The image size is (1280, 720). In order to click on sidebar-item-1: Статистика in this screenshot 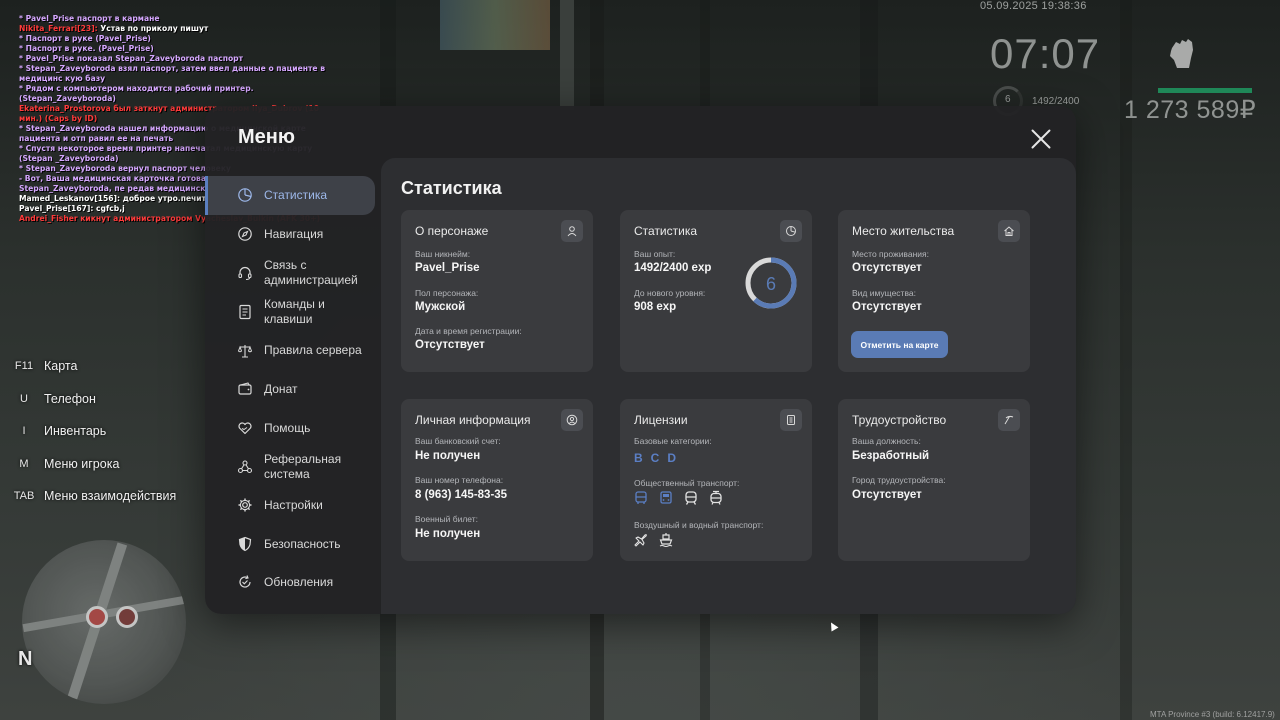, I will do `click(290, 195)`.